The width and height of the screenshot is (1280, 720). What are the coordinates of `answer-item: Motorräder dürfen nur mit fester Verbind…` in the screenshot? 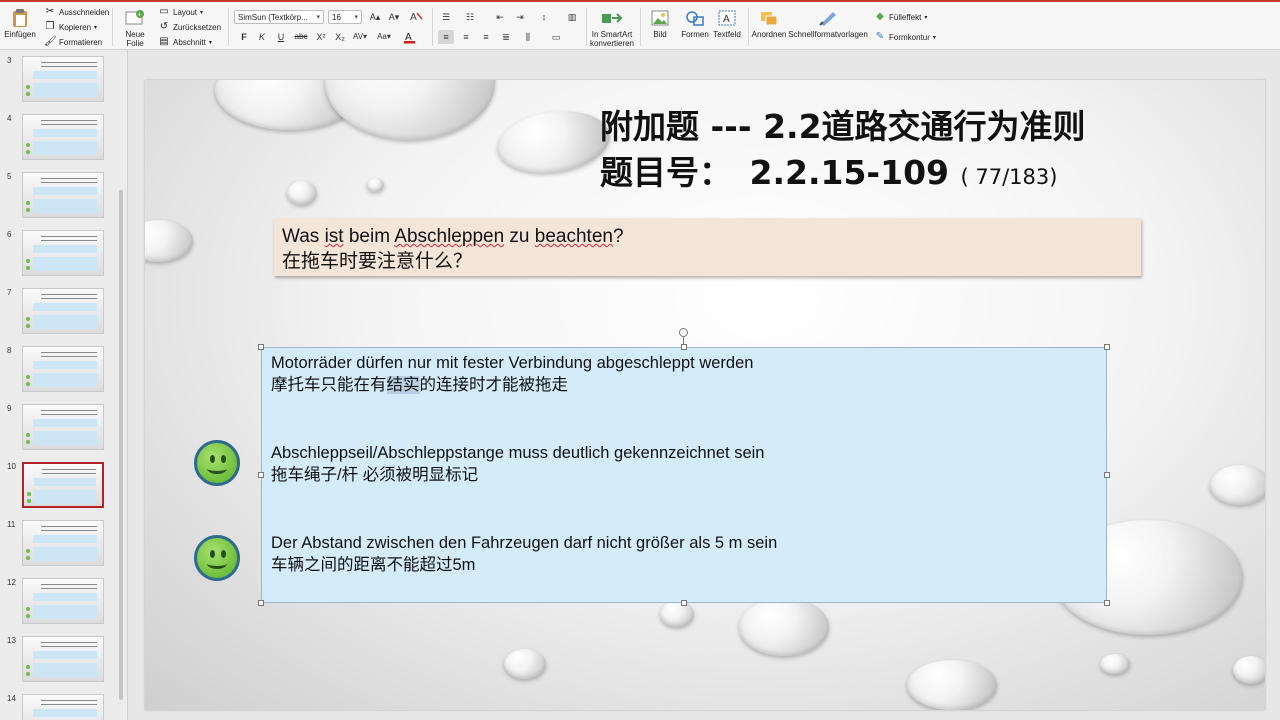 It's located at (684, 374).